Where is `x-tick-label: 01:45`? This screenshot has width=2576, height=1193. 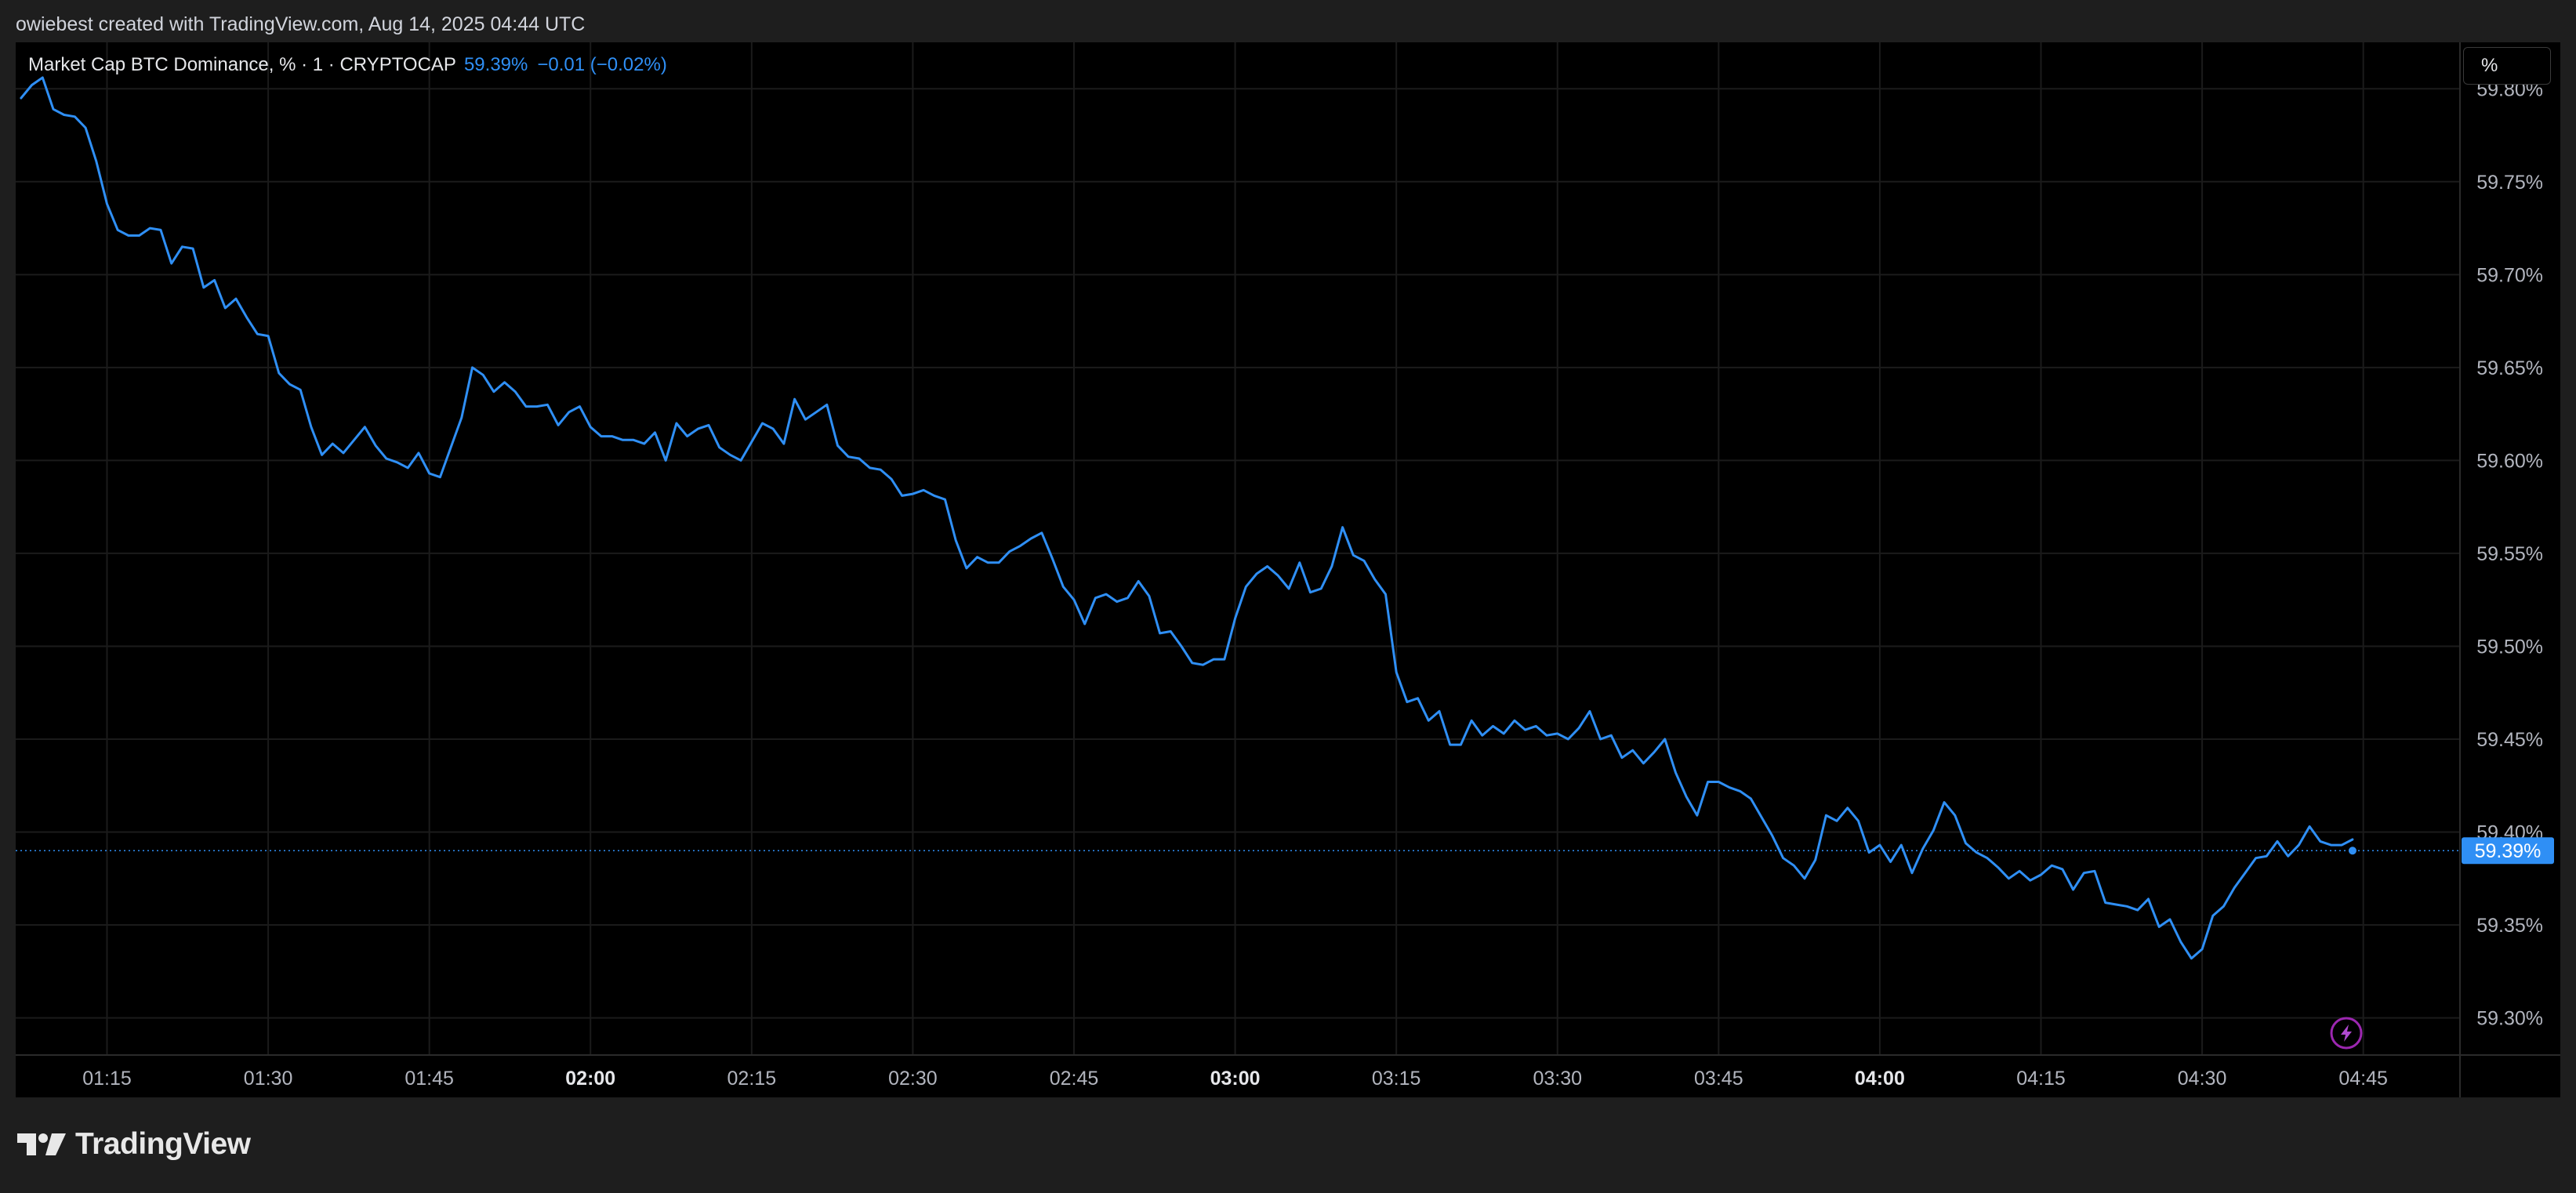
x-tick-label: 01:45 is located at coordinates (430, 1079).